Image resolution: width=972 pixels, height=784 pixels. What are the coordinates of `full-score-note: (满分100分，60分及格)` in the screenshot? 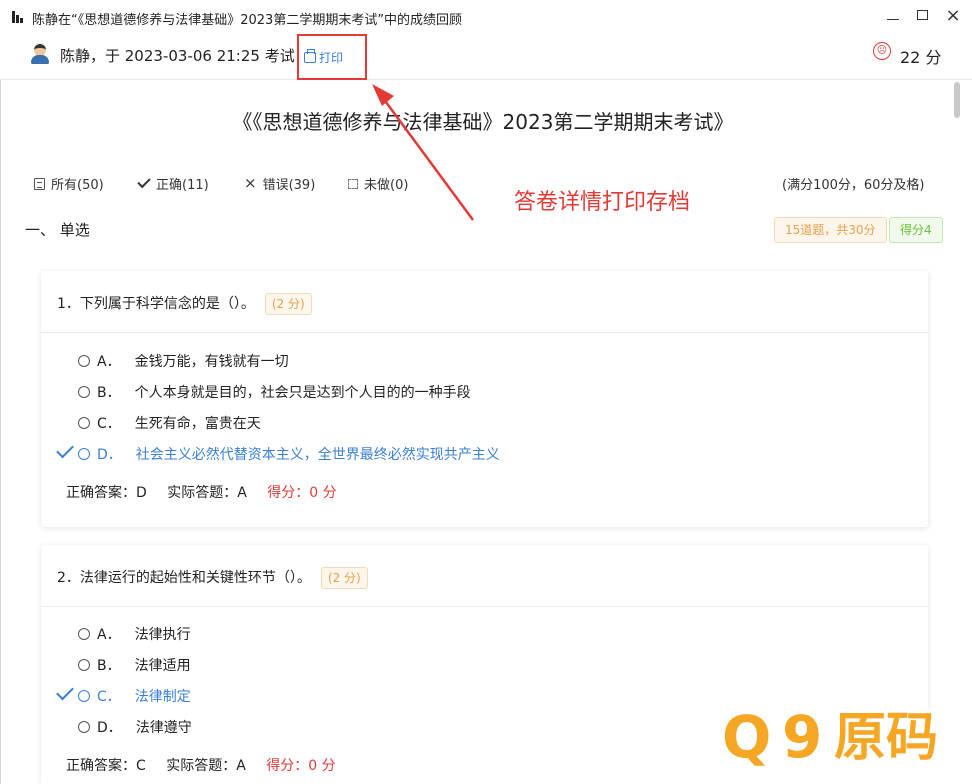 It's located at (853, 185).